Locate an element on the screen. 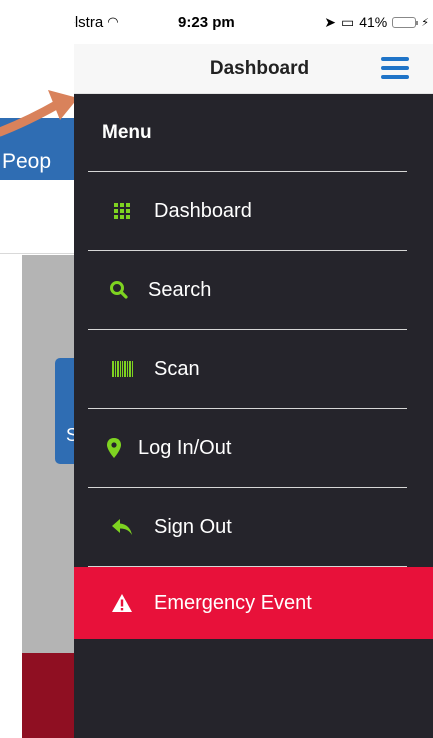 The height and width of the screenshot is (738, 433). search-icon is located at coordinates (119, 290).